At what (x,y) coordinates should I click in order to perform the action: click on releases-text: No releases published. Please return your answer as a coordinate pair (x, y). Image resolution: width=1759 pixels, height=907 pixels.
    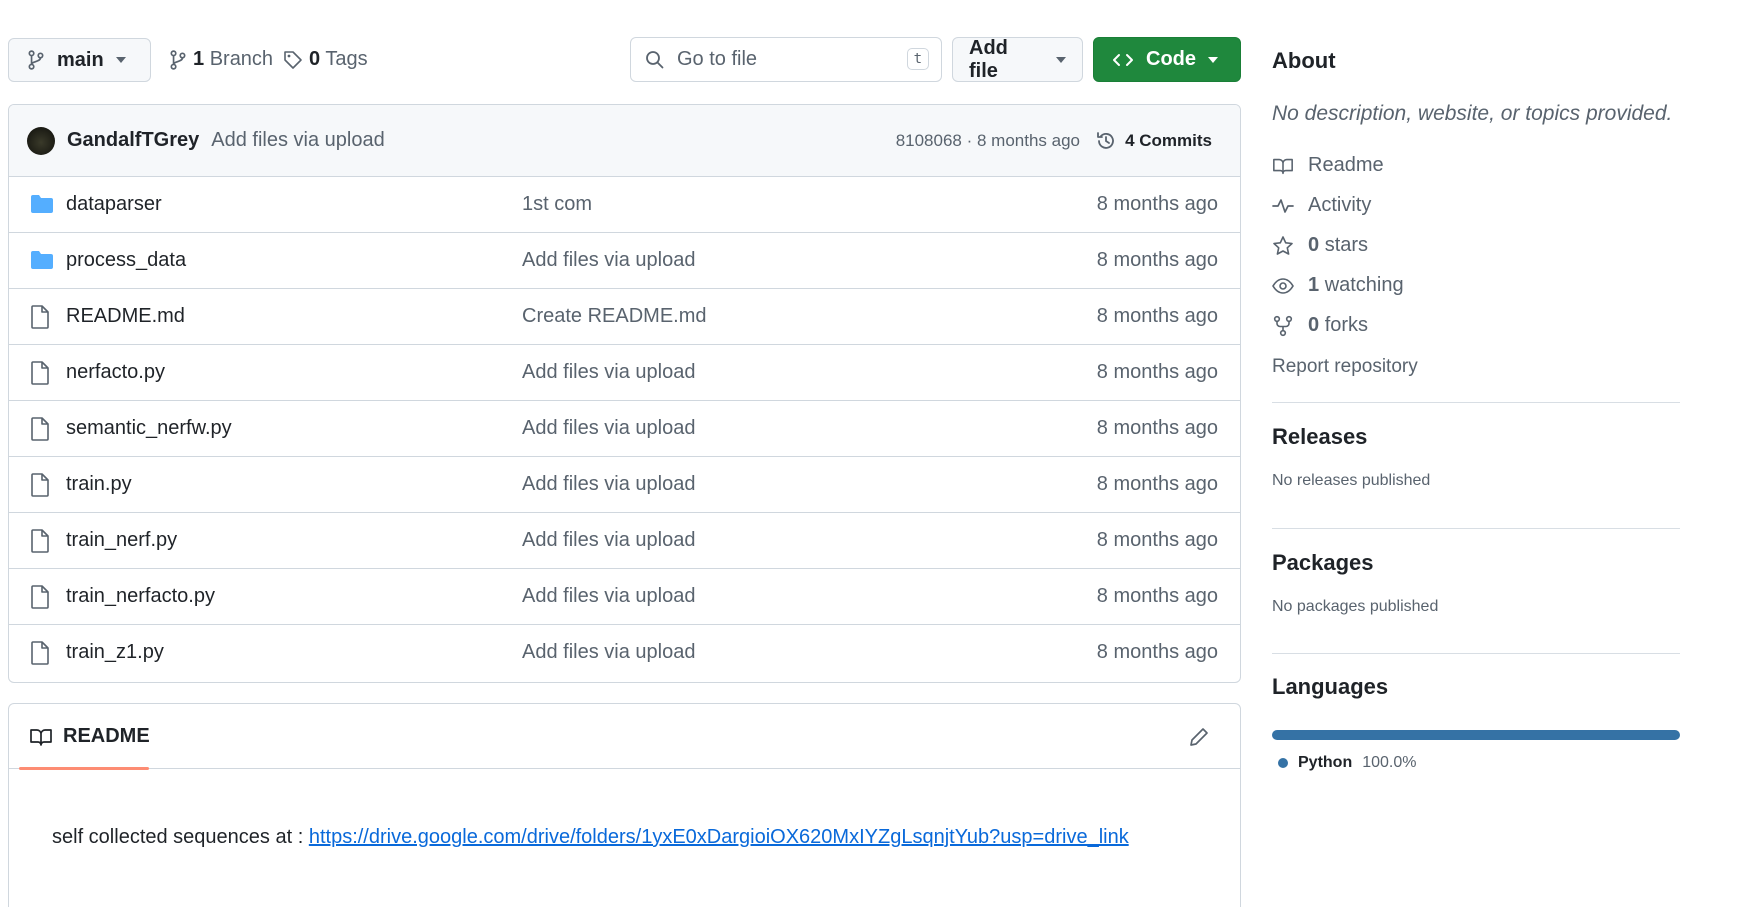
    Looking at the image, I should click on (1351, 480).